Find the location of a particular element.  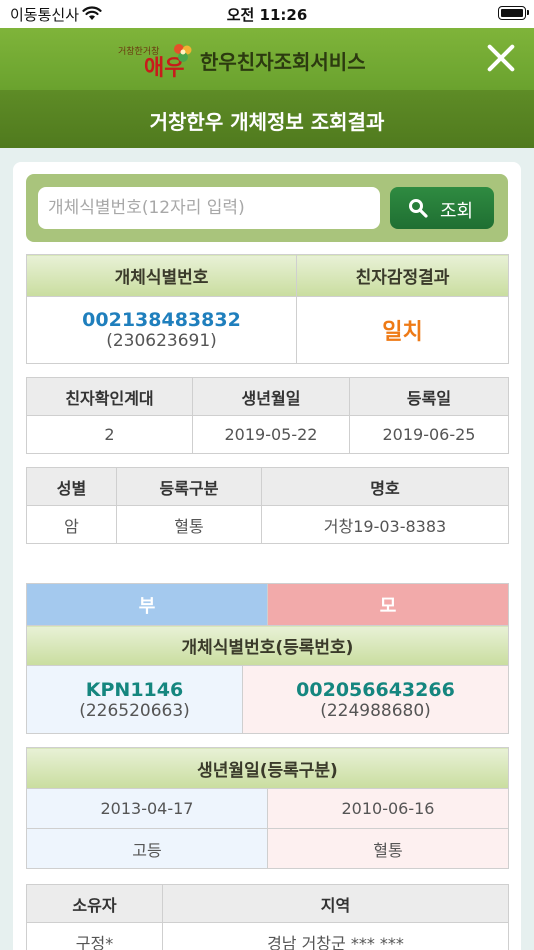

id-sub-number: (230623691) is located at coordinates (161, 341).